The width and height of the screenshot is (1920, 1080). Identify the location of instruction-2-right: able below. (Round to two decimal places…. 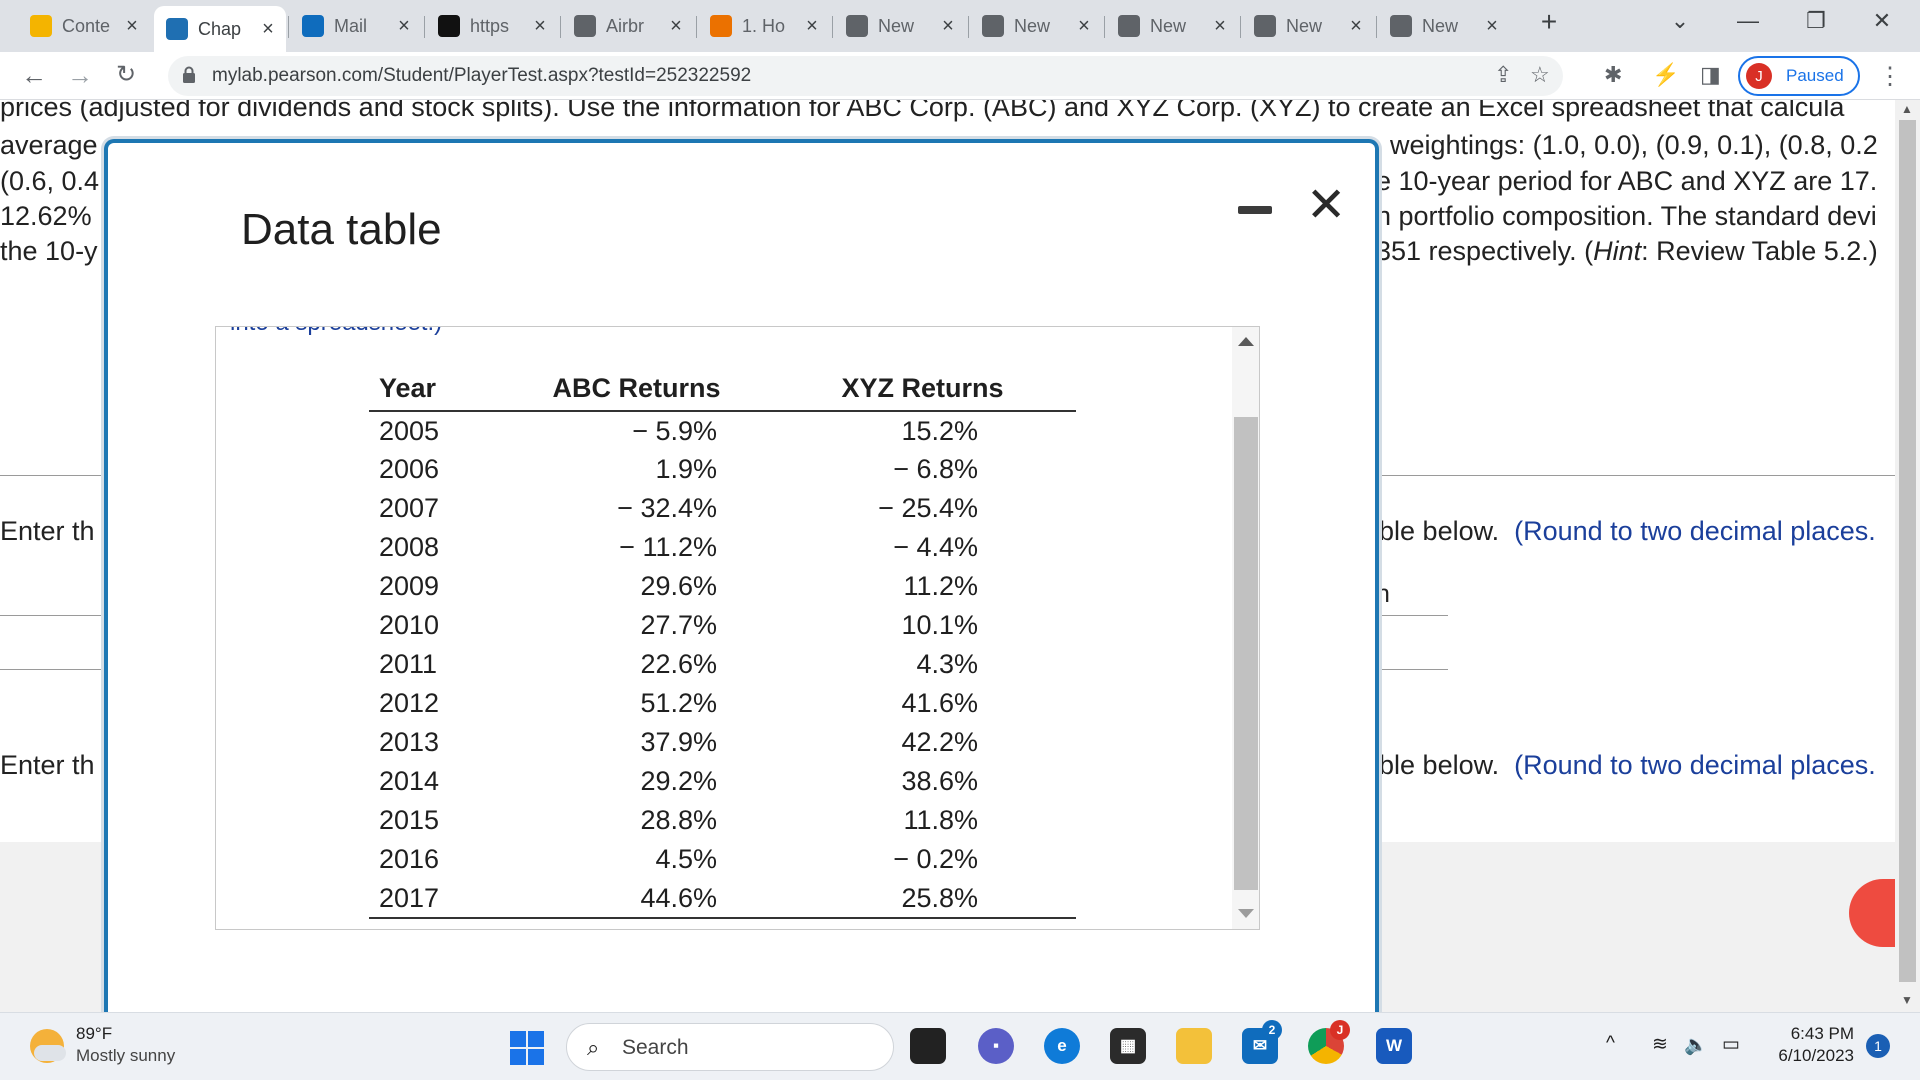
(1620, 765).